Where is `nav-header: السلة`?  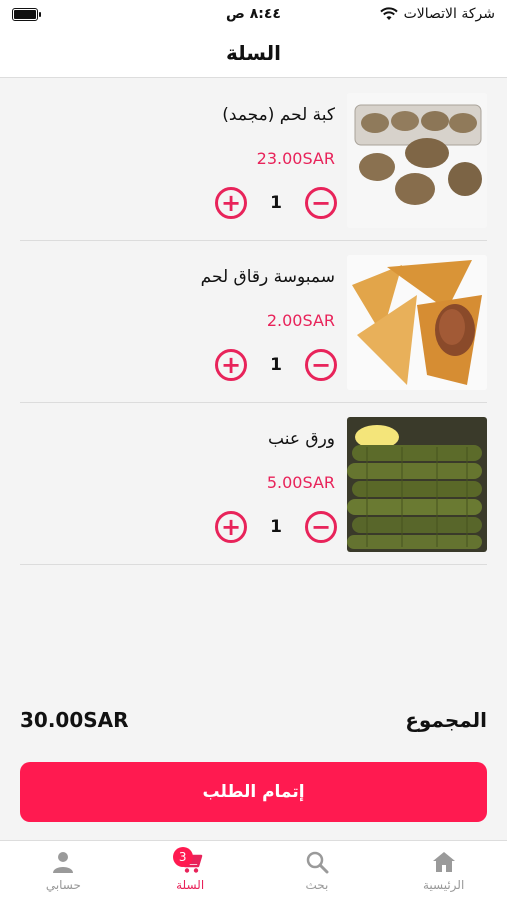
nav-header: السلة is located at coordinates (253, 53).